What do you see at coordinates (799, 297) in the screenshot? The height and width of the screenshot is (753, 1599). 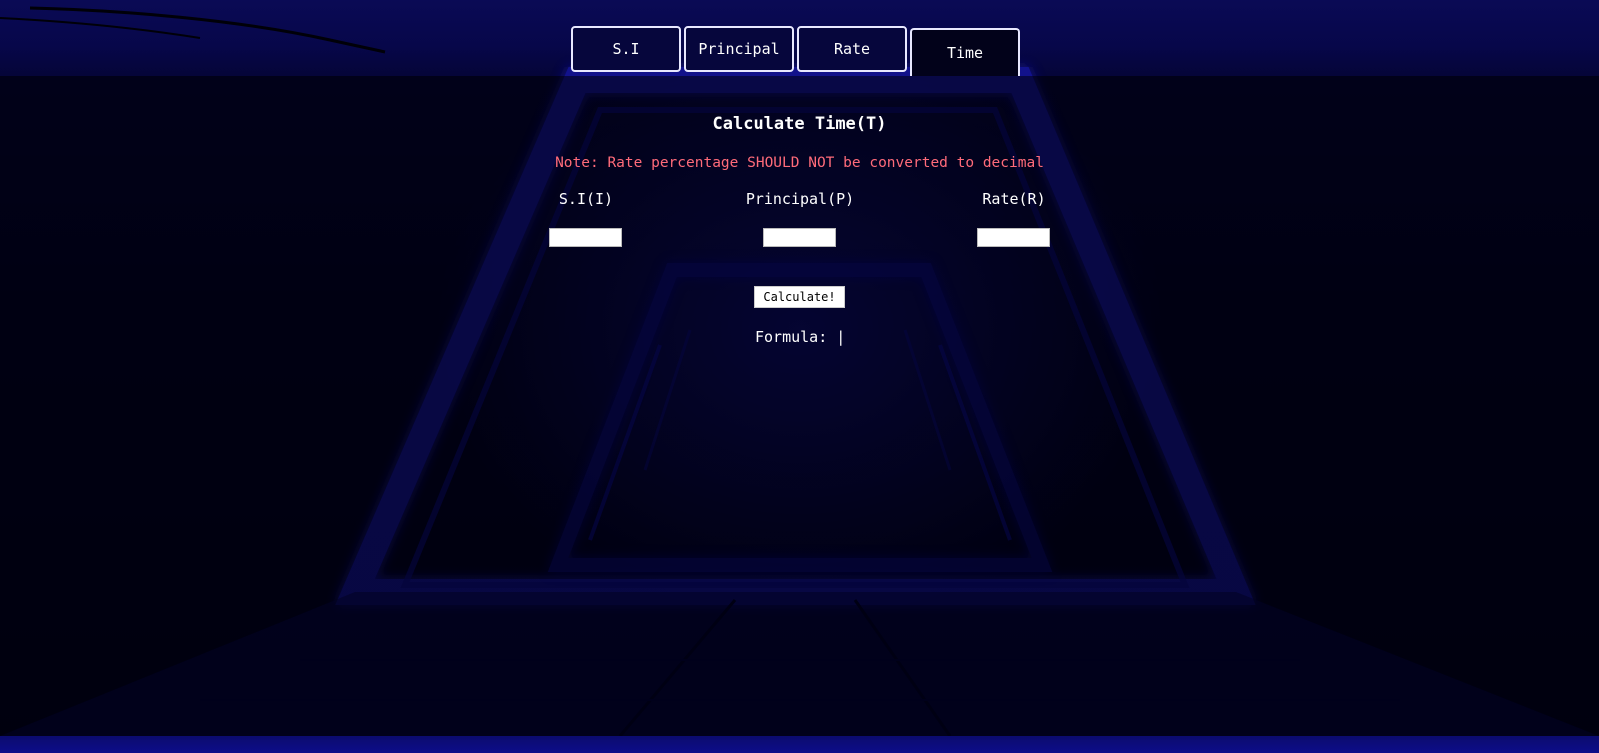 I see `calculate-button: Calculate!` at bounding box center [799, 297].